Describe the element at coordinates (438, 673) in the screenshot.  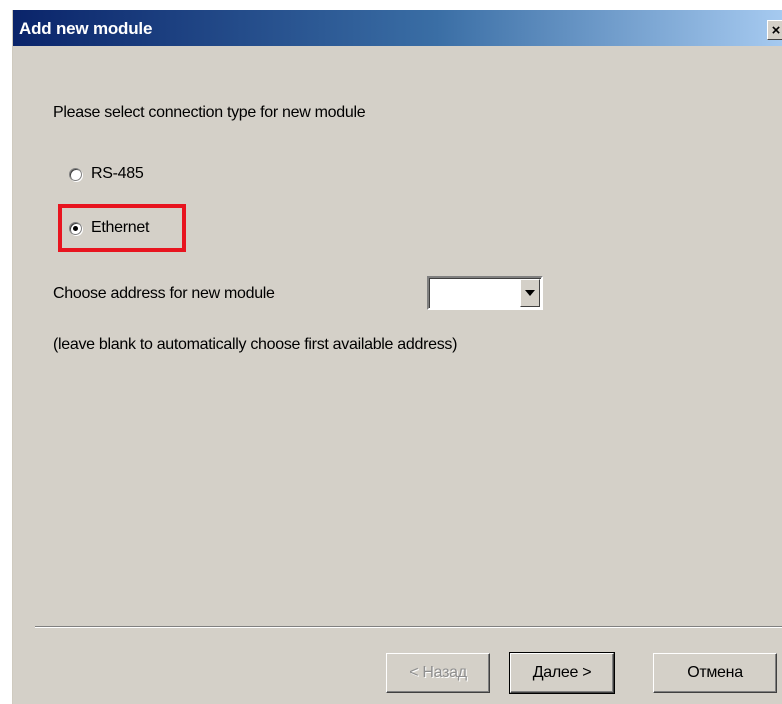
I see `back-button: < Назад` at that location.